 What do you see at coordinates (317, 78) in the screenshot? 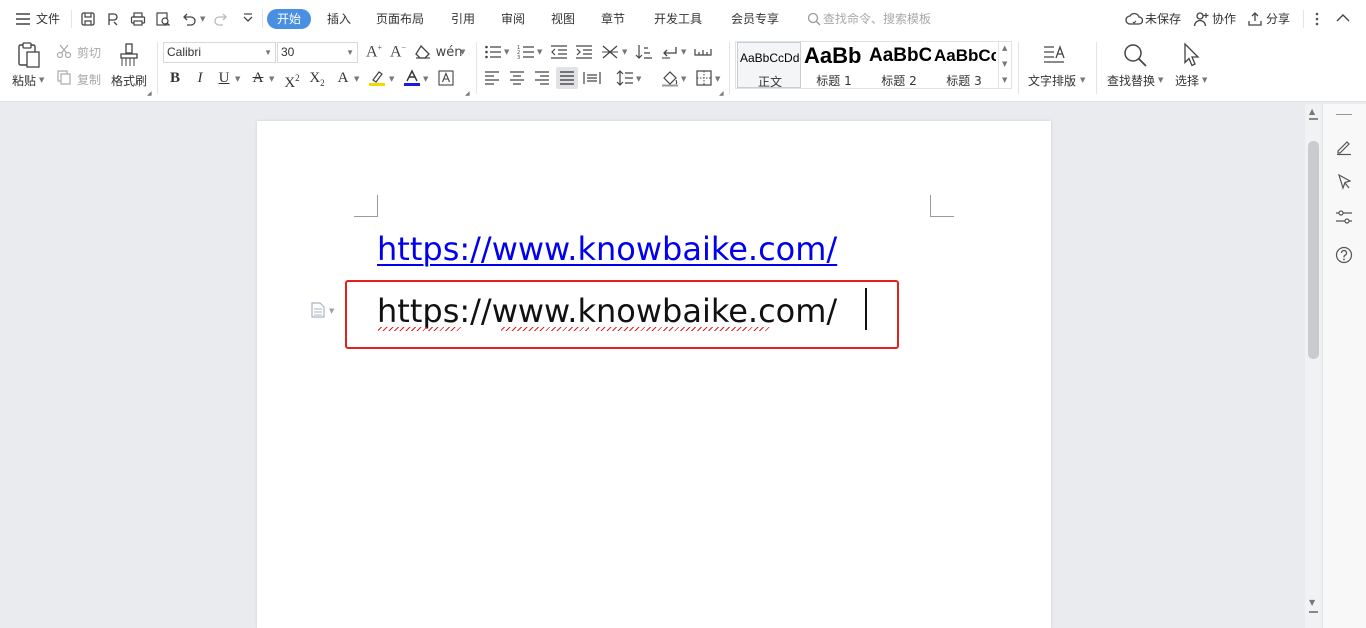
I see `subscript-icon: X2` at bounding box center [317, 78].